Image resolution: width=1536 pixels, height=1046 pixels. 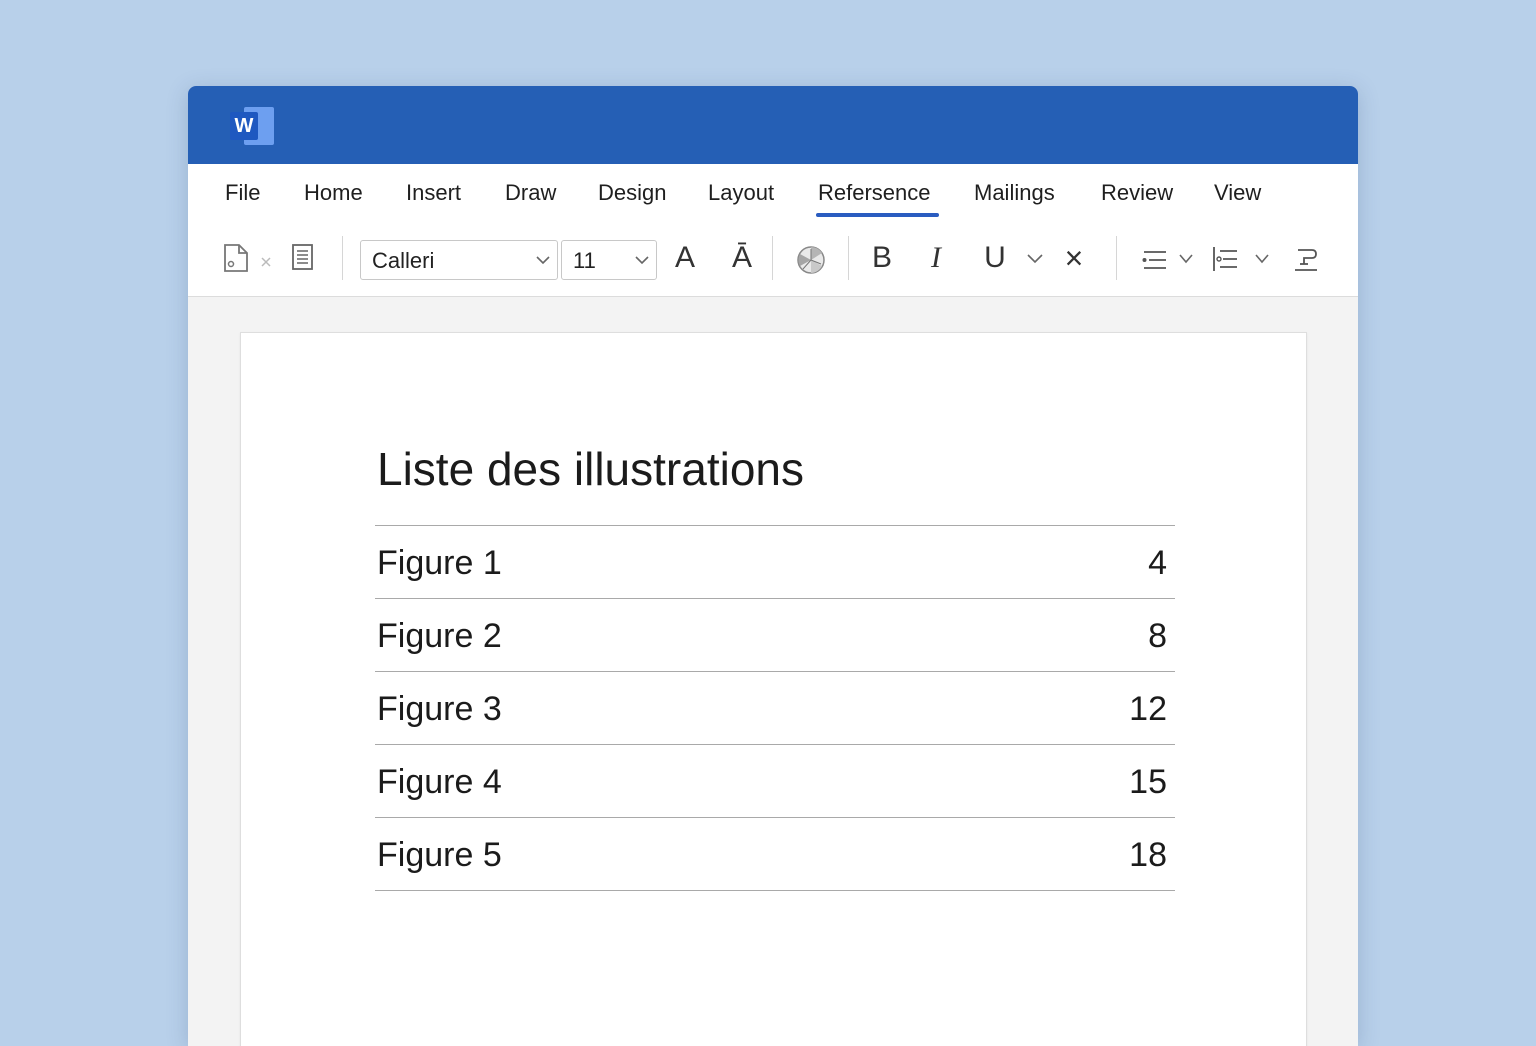 What do you see at coordinates (936, 258) in the screenshot?
I see `italic-button: I` at bounding box center [936, 258].